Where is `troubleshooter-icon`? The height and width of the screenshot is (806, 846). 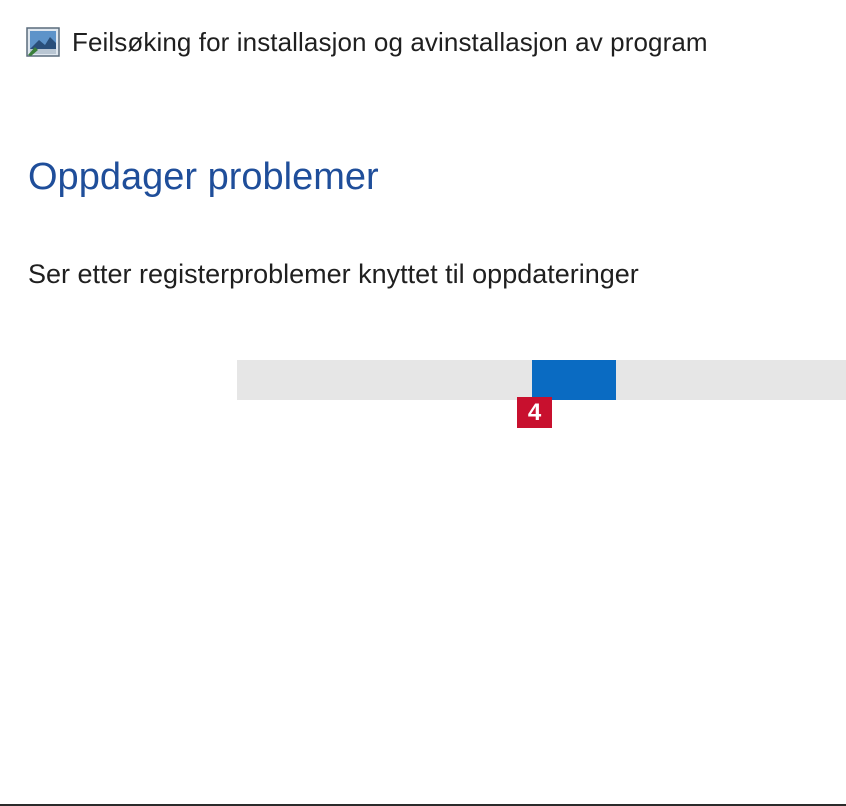
troubleshooter-icon is located at coordinates (43, 42).